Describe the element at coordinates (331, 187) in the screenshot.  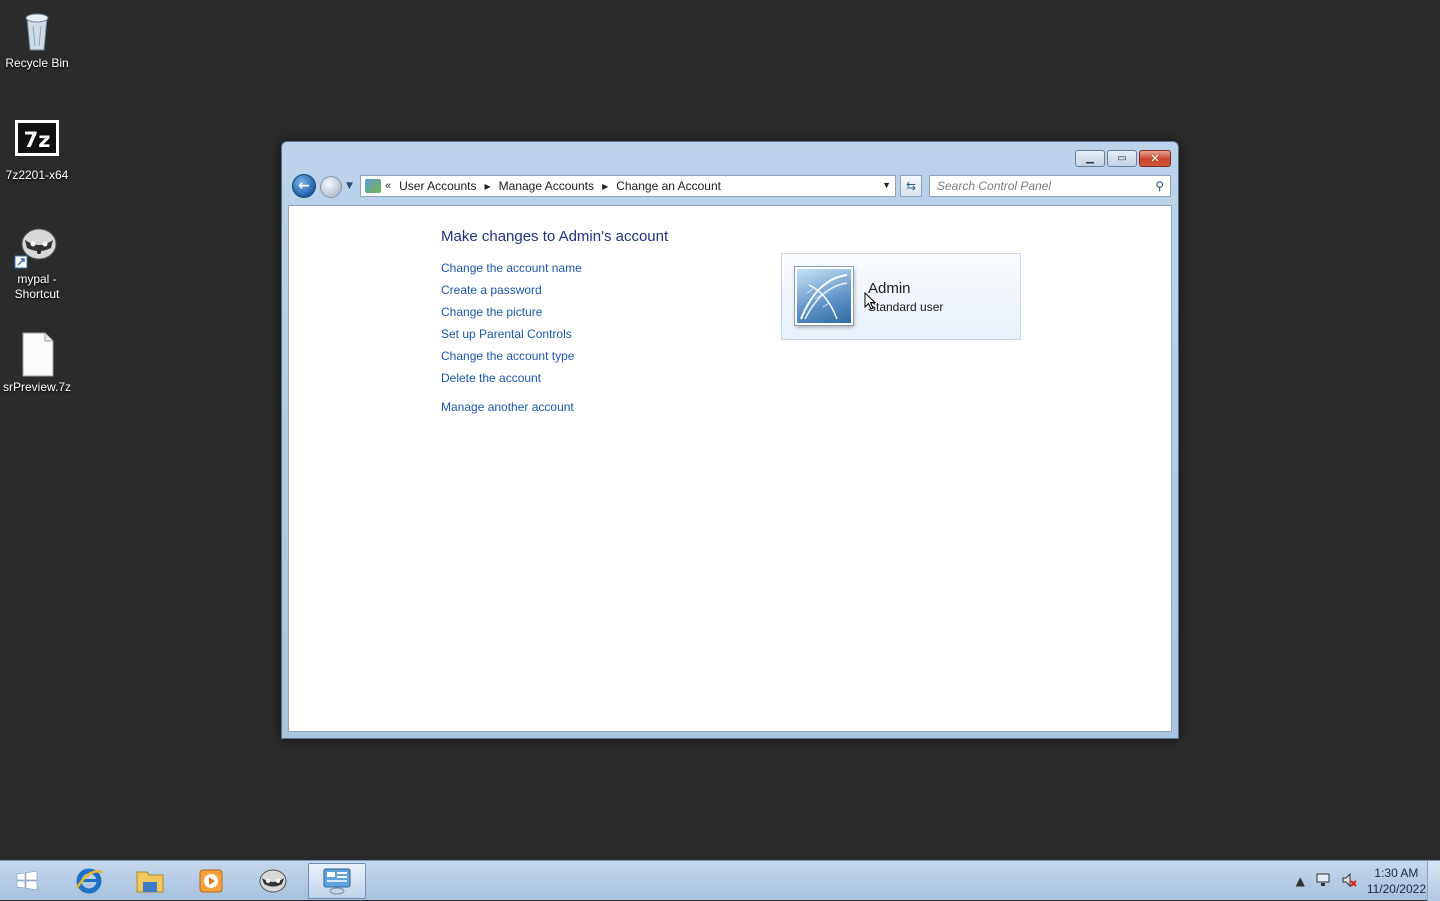
I see `forward-button` at that location.